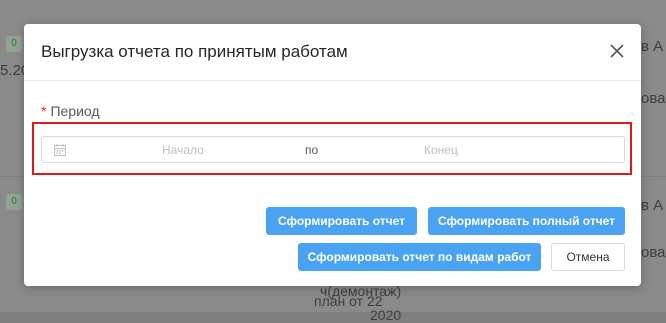  Describe the element at coordinates (526, 221) in the screenshot. I see `form-full-report-button: Сформировать полный отчет` at that location.